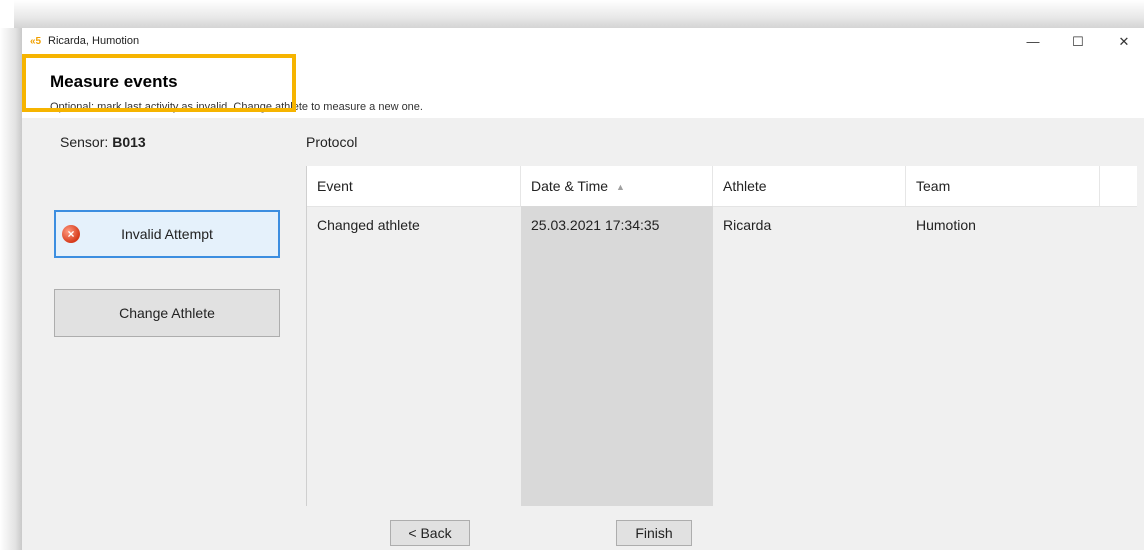 Image resolution: width=1144 pixels, height=550 pixels. What do you see at coordinates (335, 186) in the screenshot?
I see `column-header-event-label: Event` at bounding box center [335, 186].